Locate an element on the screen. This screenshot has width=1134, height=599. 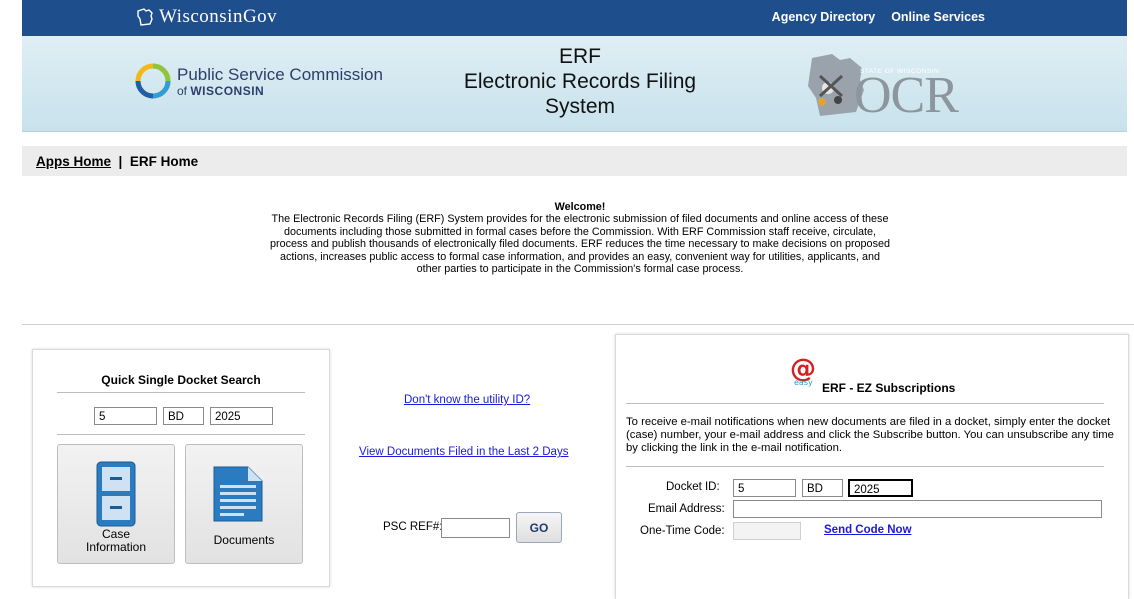
docket-year-input: 2025 is located at coordinates (880, 488).